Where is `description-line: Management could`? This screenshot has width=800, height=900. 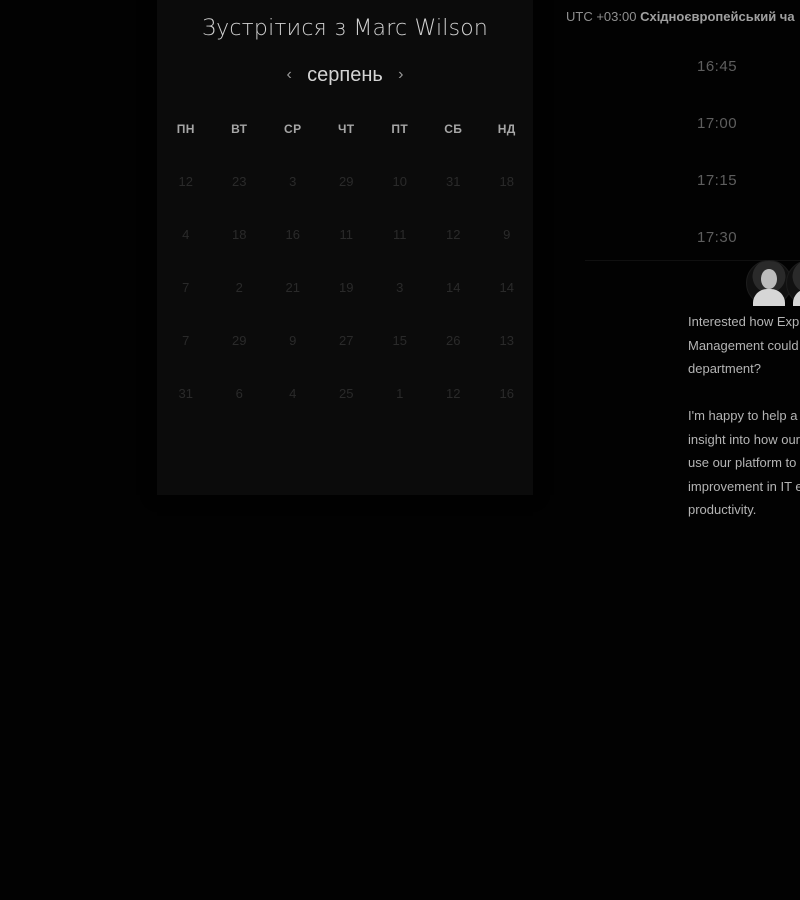 description-line: Management could is located at coordinates (743, 345).